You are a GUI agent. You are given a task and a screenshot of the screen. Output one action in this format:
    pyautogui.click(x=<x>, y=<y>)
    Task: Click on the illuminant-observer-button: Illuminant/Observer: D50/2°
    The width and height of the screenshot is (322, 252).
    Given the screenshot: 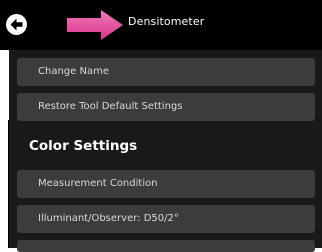 What is the action you would take?
    pyautogui.click(x=166, y=219)
    